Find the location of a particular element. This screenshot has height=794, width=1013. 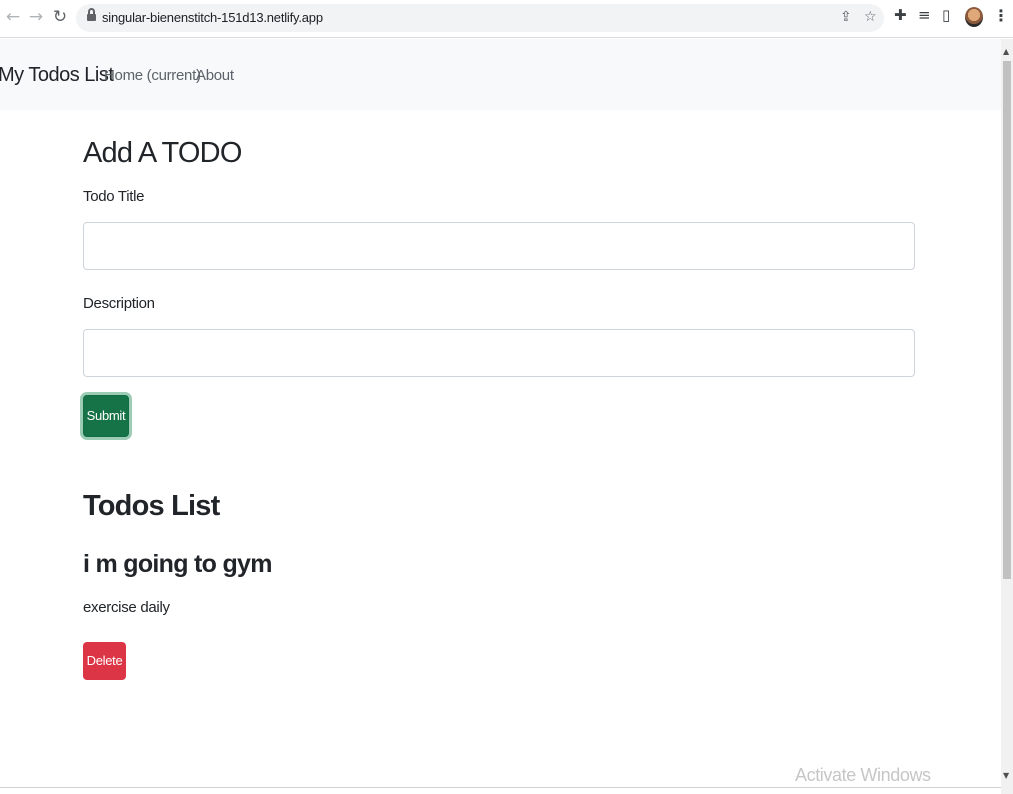

navbar-brand: My Todos List is located at coordinates (57, 75).